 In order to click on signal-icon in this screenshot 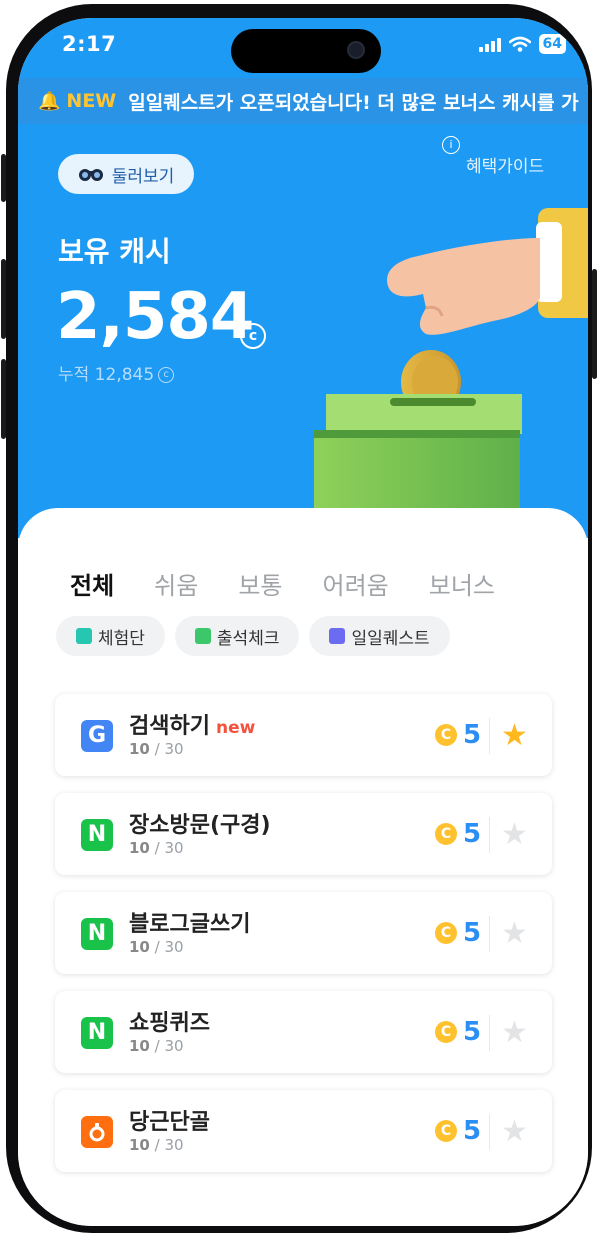, I will do `click(489, 44)`.